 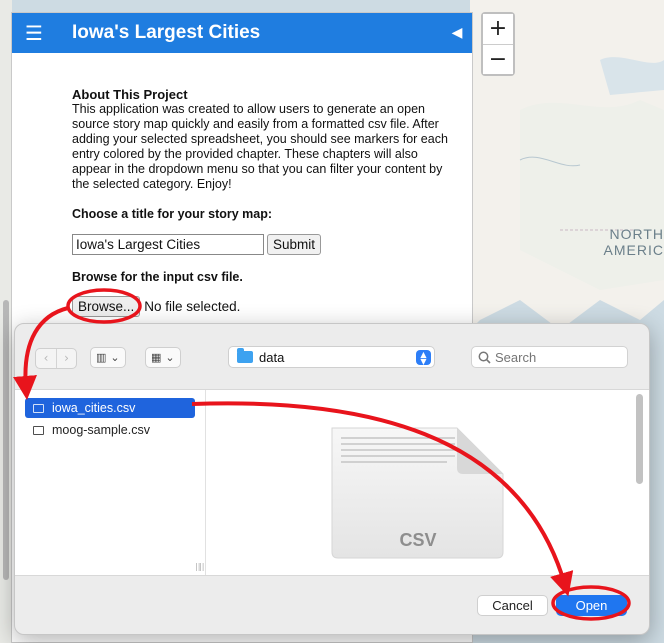 I want to click on history-nav: ‹ ›, so click(x=56, y=358).